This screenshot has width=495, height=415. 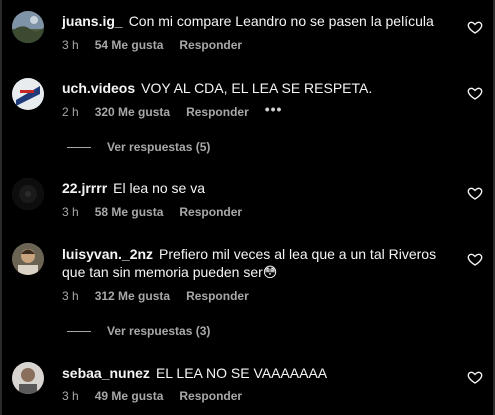 I want to click on view-replies-button: Ver respuestas (3), so click(x=138, y=331).